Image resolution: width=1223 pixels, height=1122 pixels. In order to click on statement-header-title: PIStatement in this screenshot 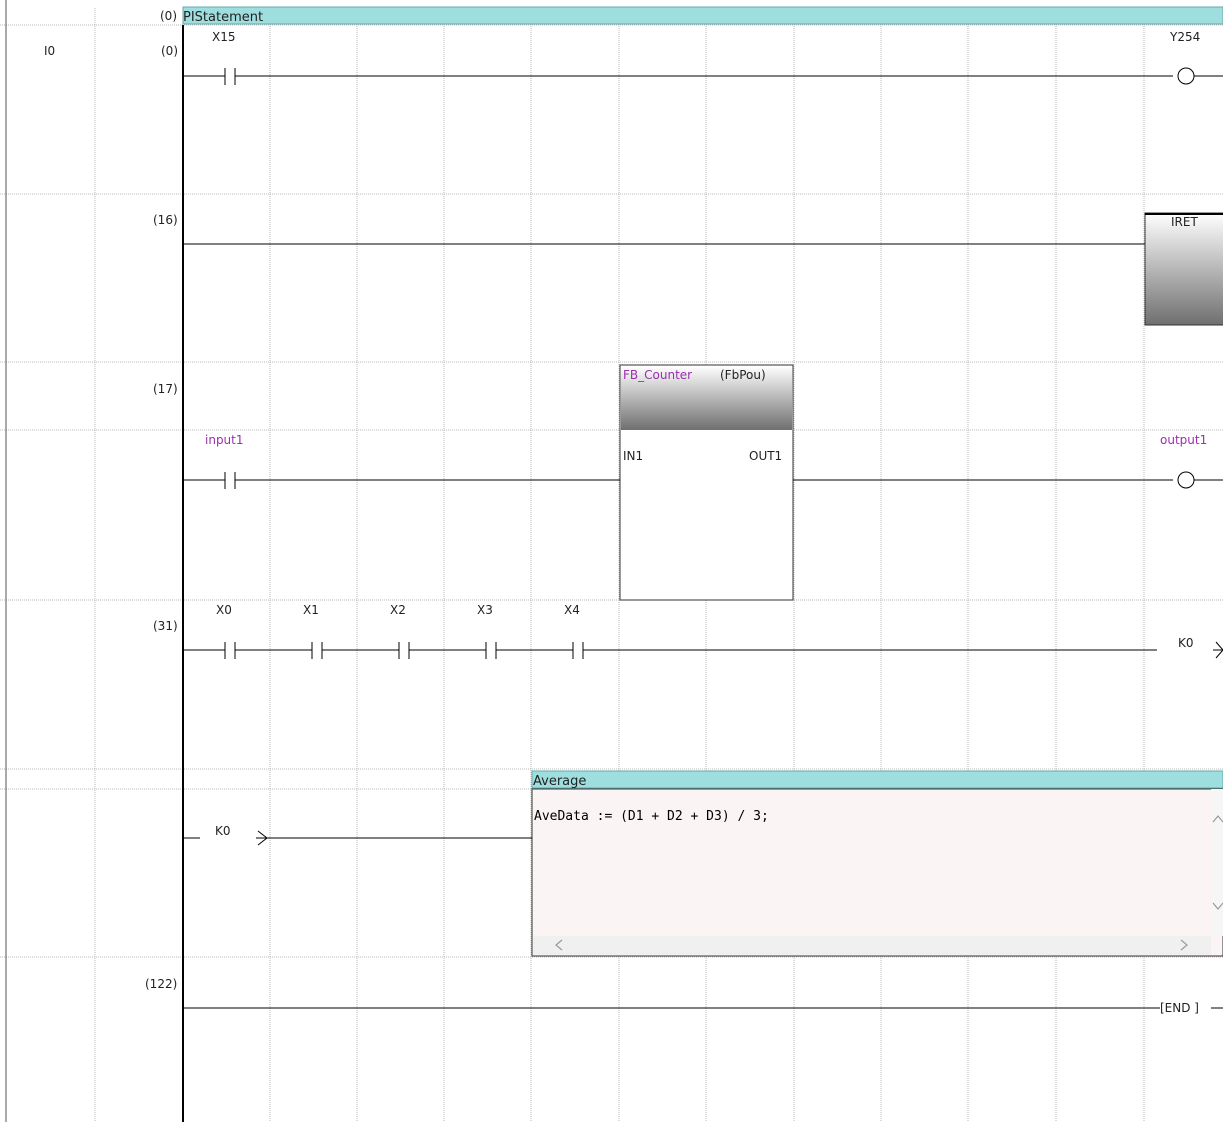, I will do `click(223, 17)`.